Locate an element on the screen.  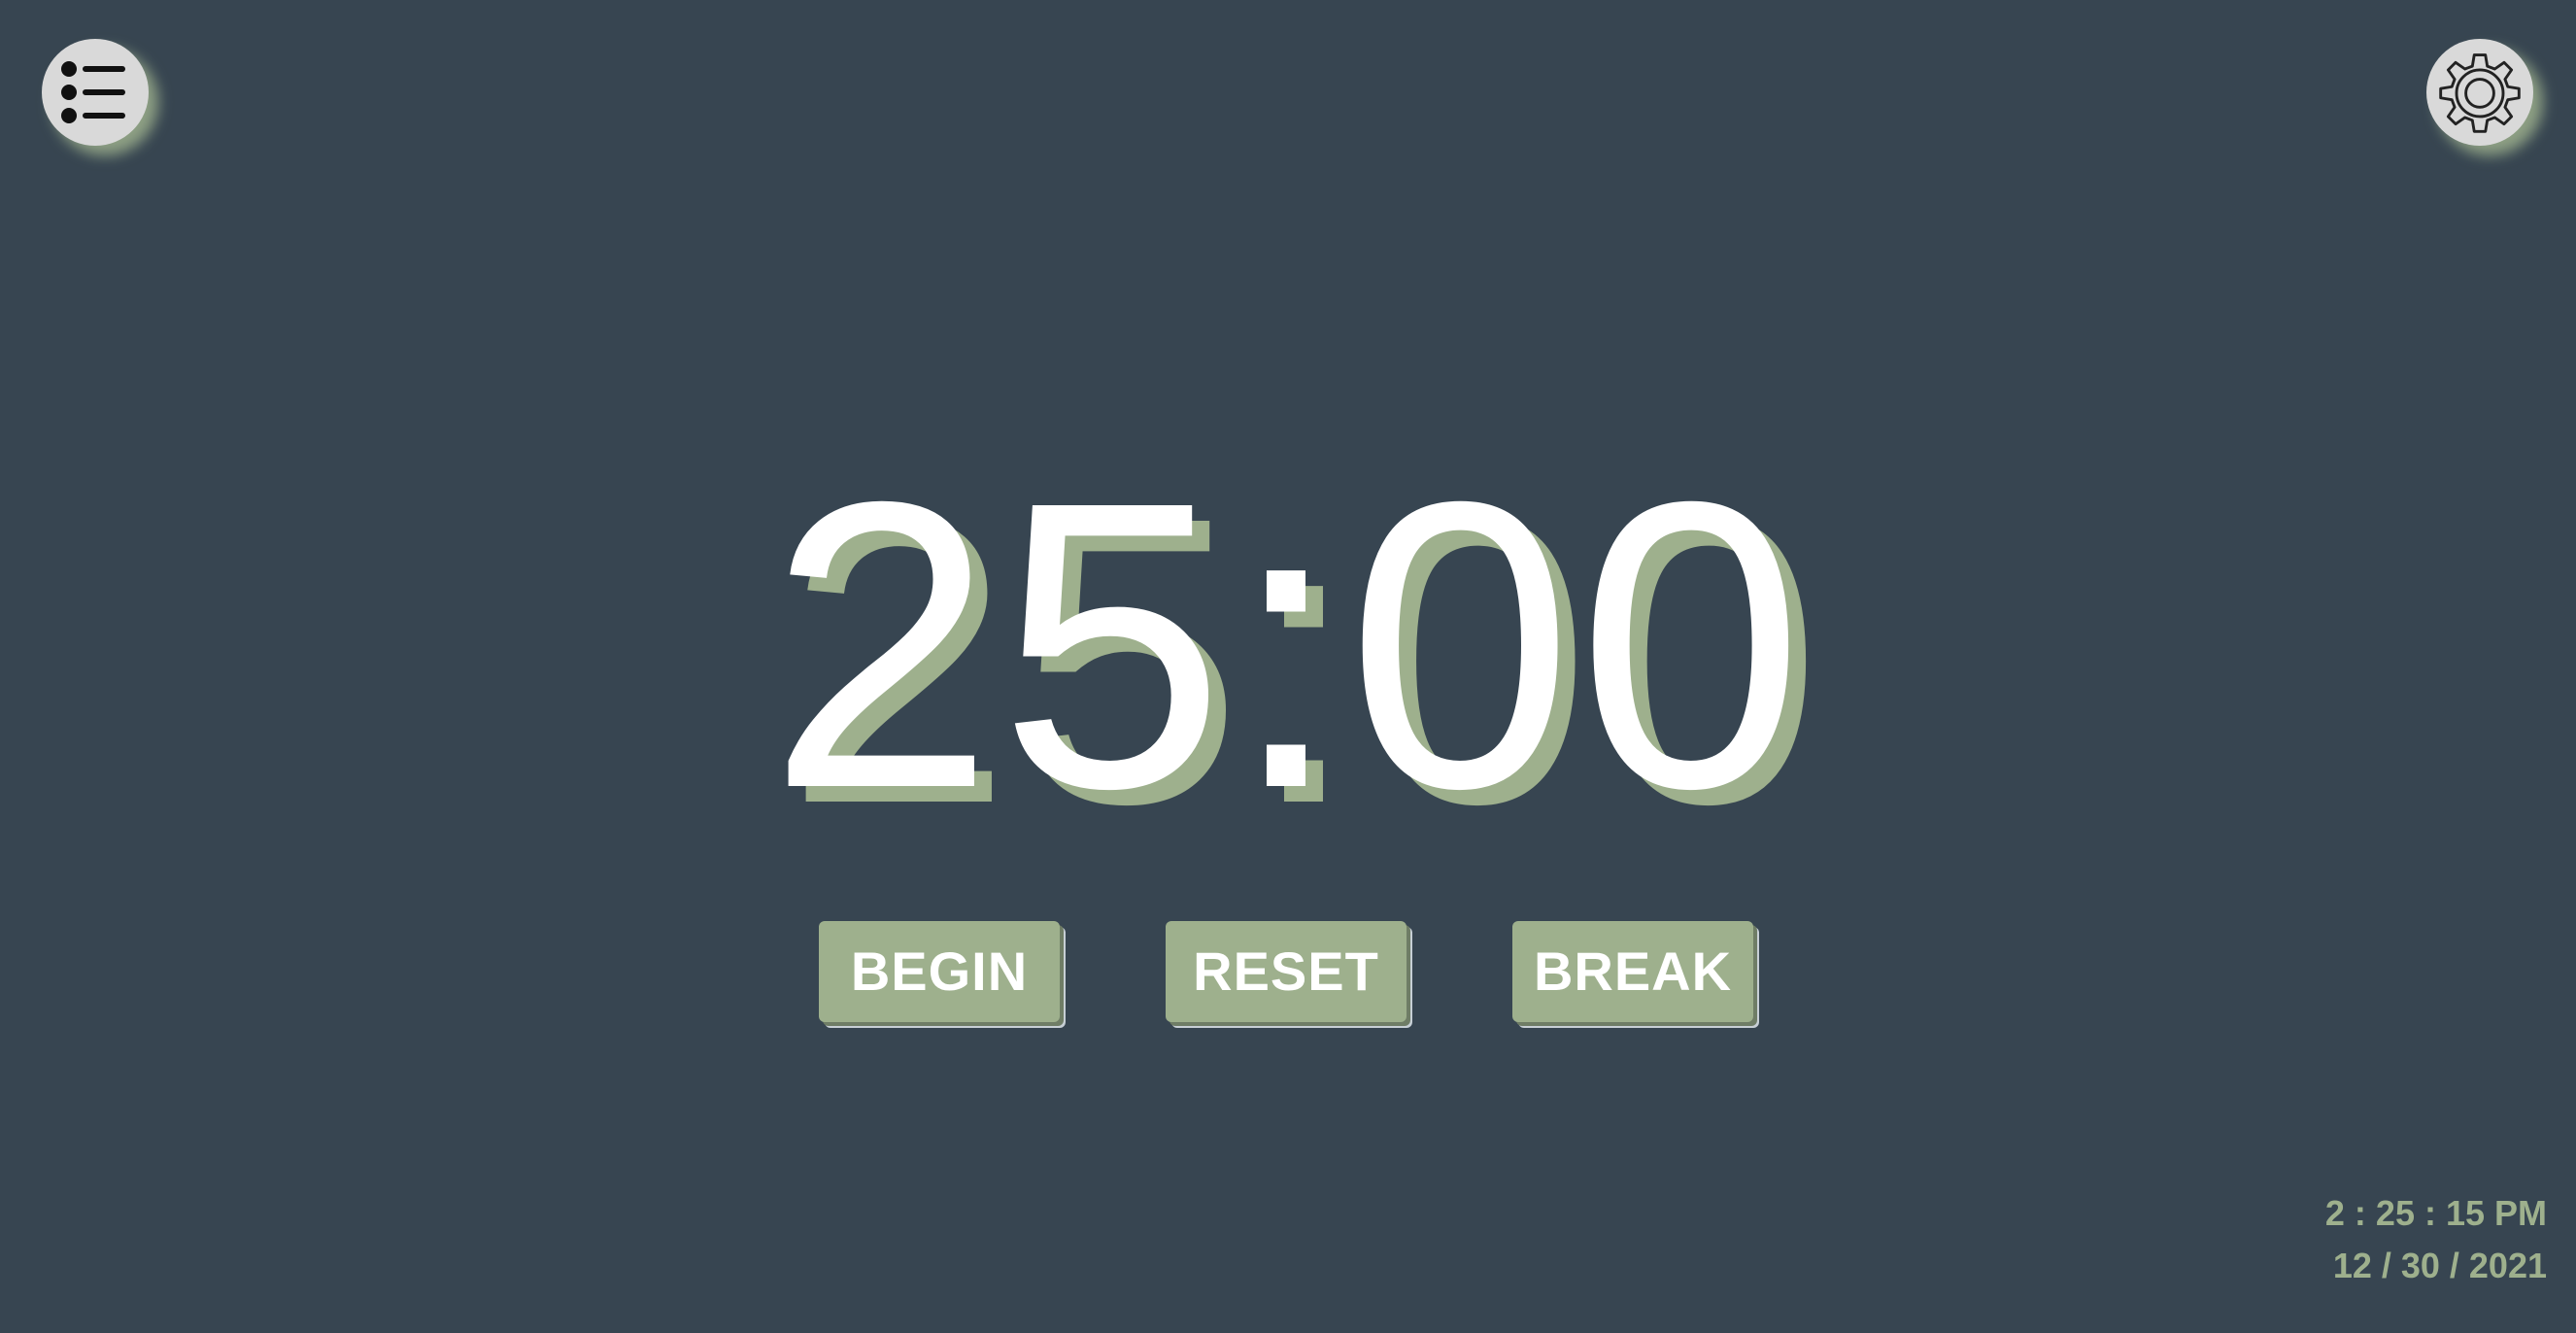
timer-controls: BEGIN RESET BREAK is located at coordinates (1290, 974).